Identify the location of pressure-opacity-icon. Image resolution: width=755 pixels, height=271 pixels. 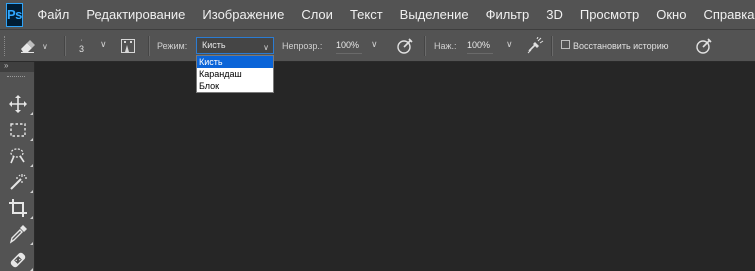
(405, 46).